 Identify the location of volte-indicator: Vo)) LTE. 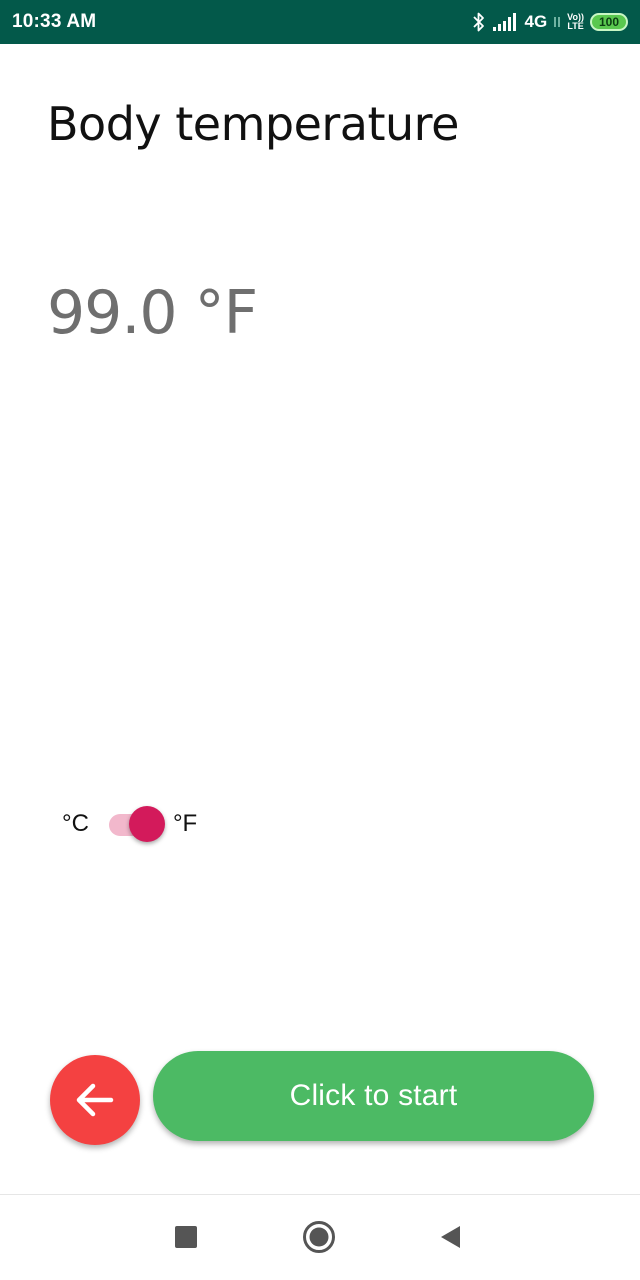
(575, 22).